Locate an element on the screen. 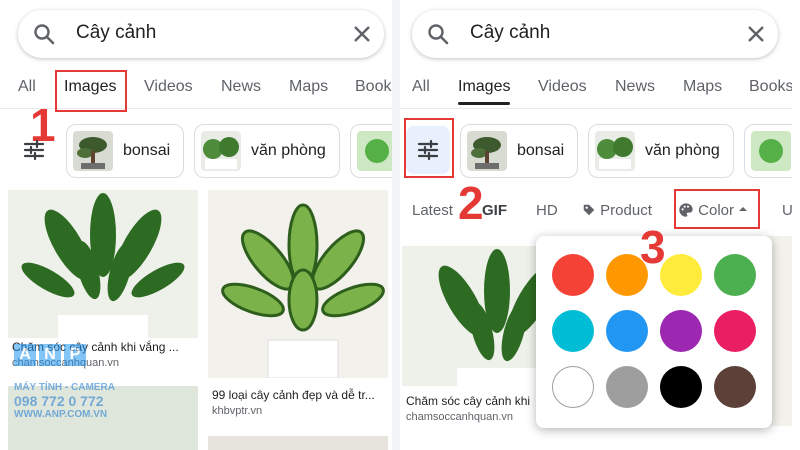 This screenshot has height=450, width=800. filter-product-label: Product is located at coordinates (626, 210).